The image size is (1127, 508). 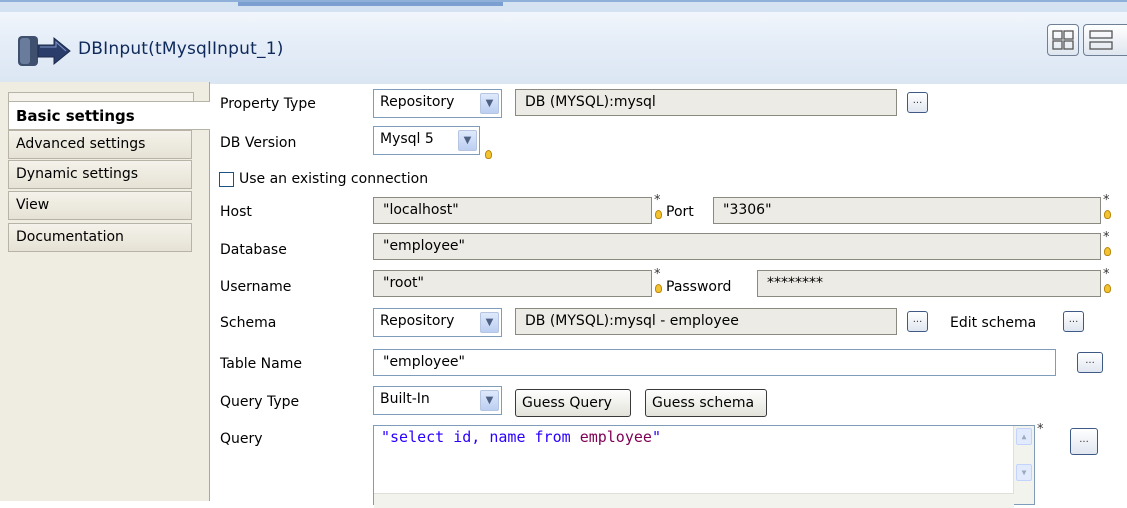 What do you see at coordinates (109, 115) in the screenshot?
I see `tab-basic-settings: Basic settings` at bounding box center [109, 115].